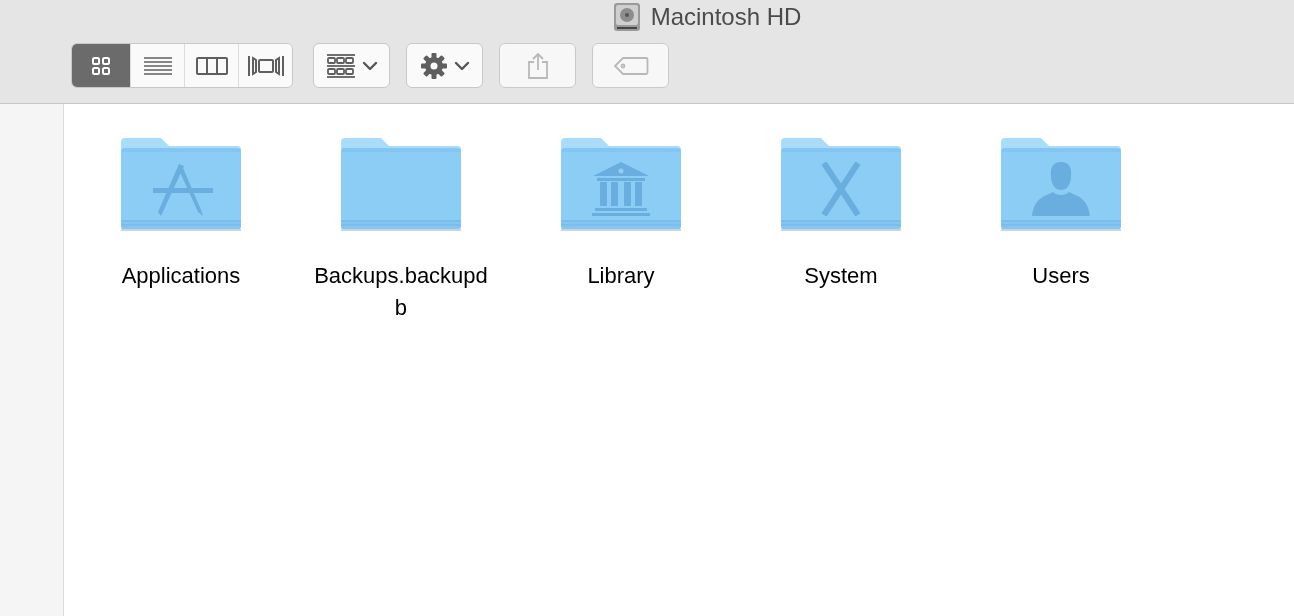 The height and width of the screenshot is (616, 1294). I want to click on x-emblem-icon, so click(841, 189).